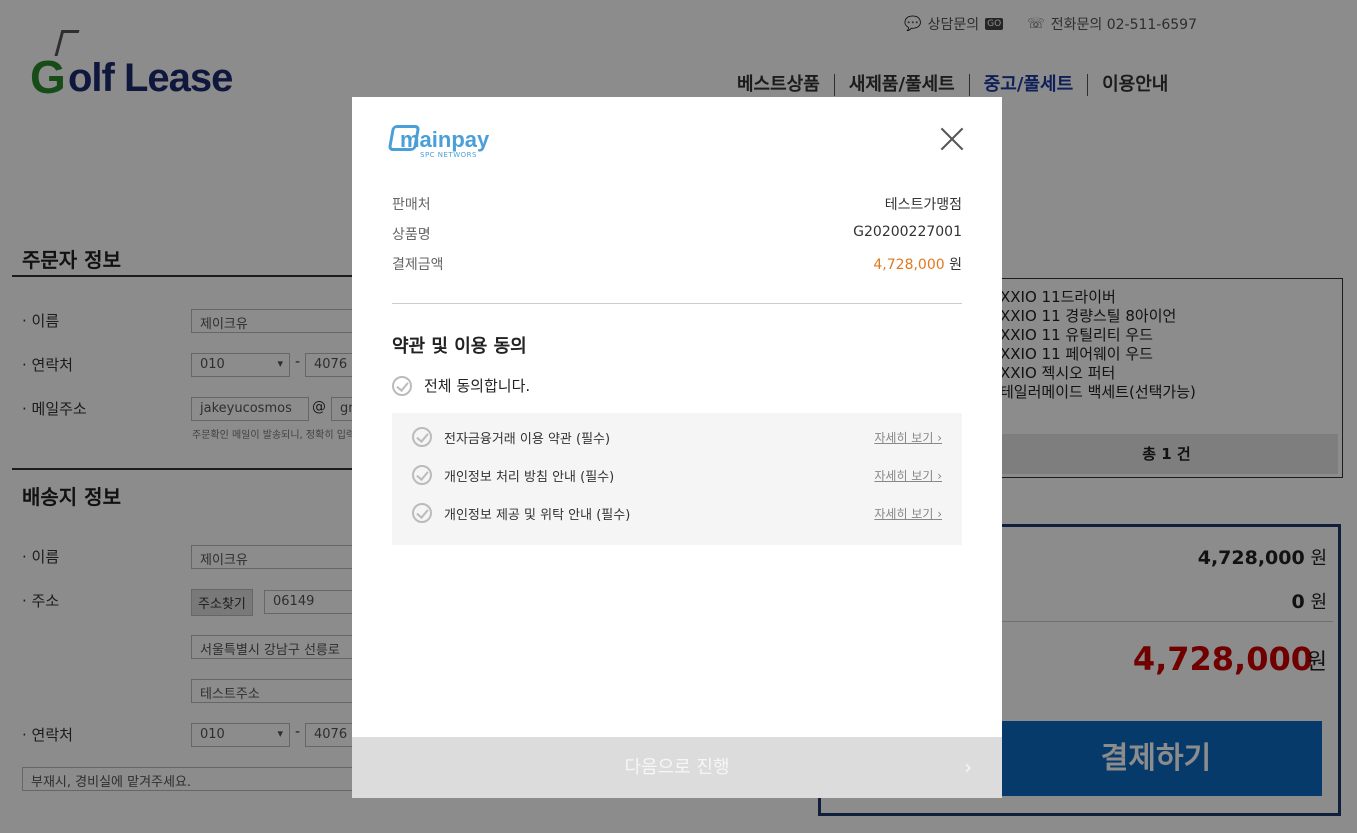 The image size is (1357, 833). I want to click on mainpay-logo: mainpay SPC NETWORS, so click(443, 141).